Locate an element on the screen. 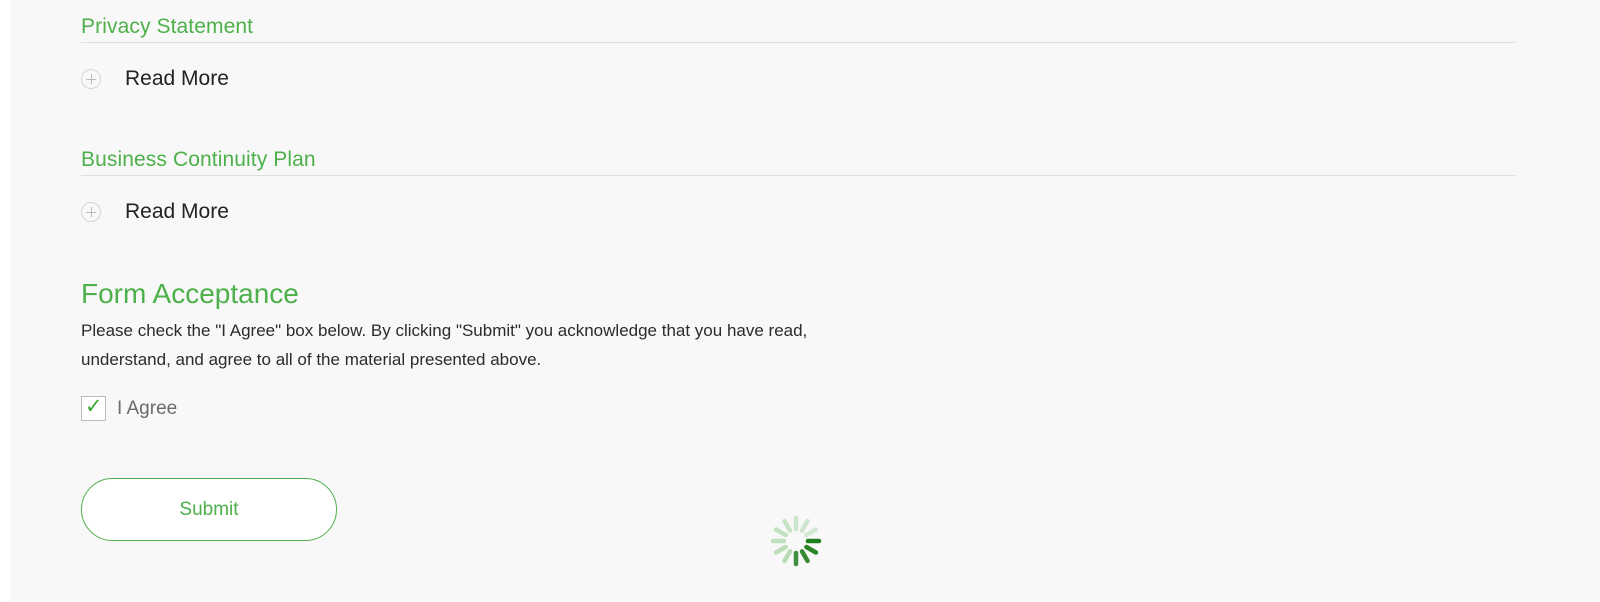 The height and width of the screenshot is (602, 1600). i-agree-label: I Agree is located at coordinates (147, 408).